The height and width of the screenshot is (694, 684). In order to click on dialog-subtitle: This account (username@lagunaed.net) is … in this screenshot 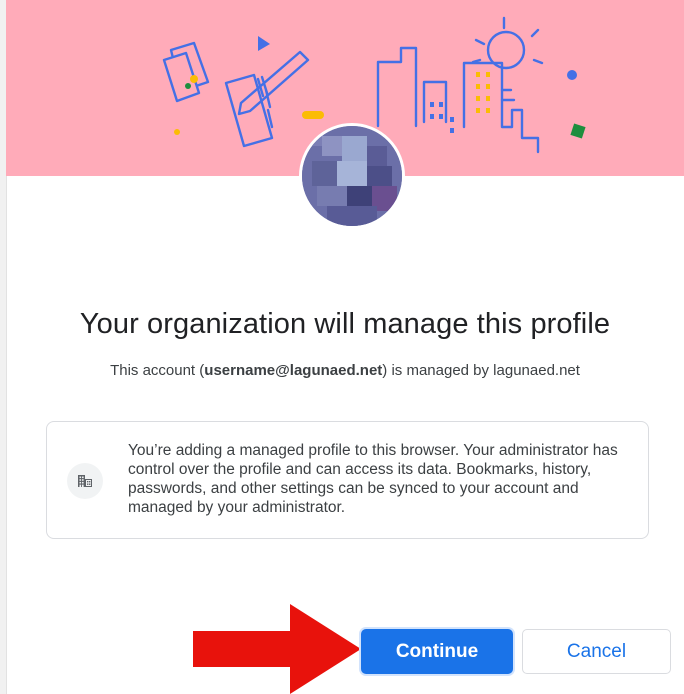, I will do `click(345, 370)`.